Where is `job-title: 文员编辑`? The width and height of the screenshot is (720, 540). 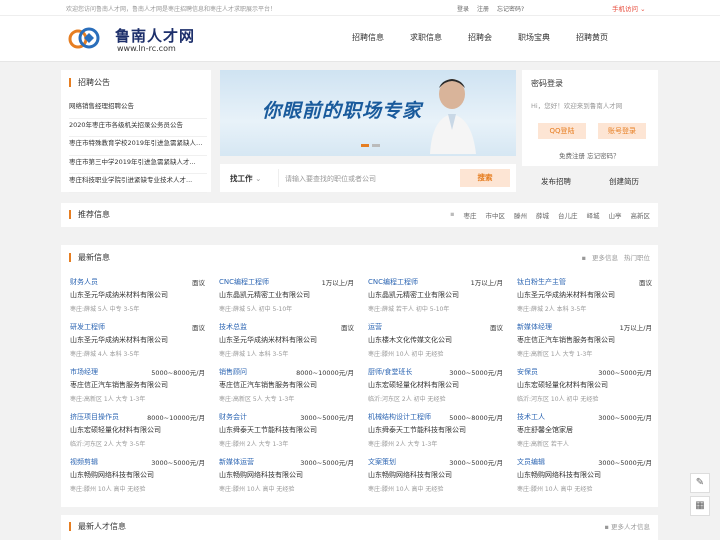
job-title: 文员编辑 is located at coordinates (531, 462).